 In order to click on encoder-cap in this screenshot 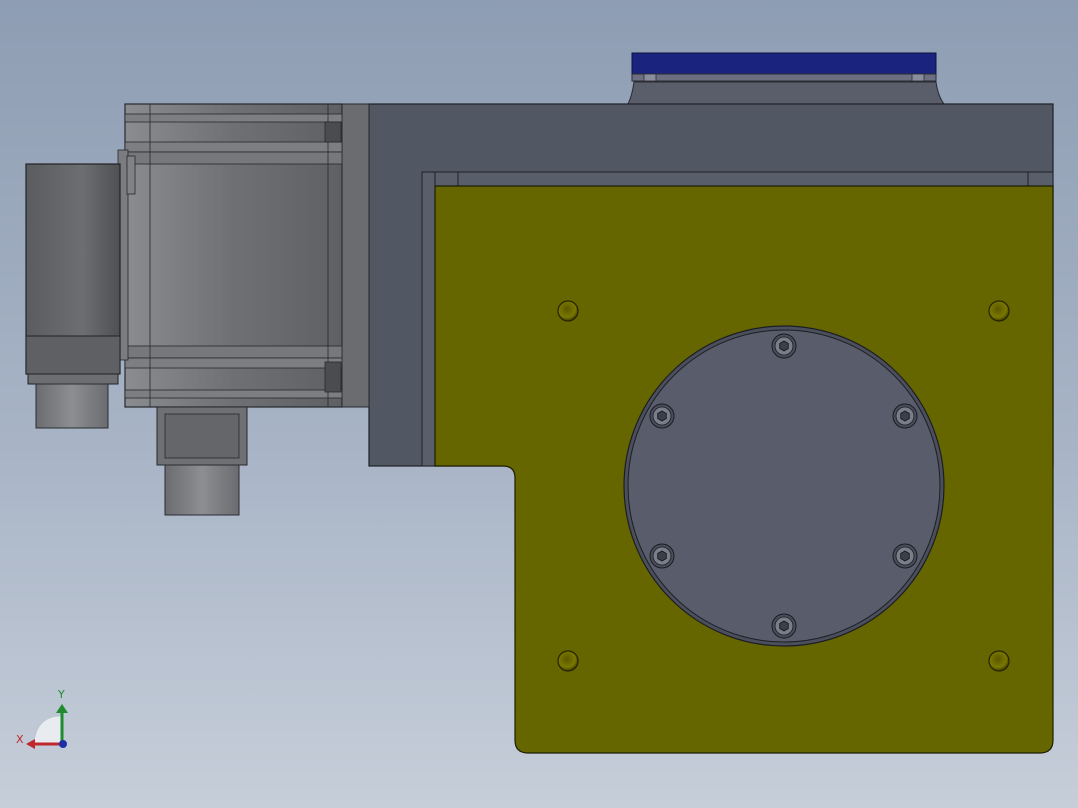, I will do `click(73, 274)`.